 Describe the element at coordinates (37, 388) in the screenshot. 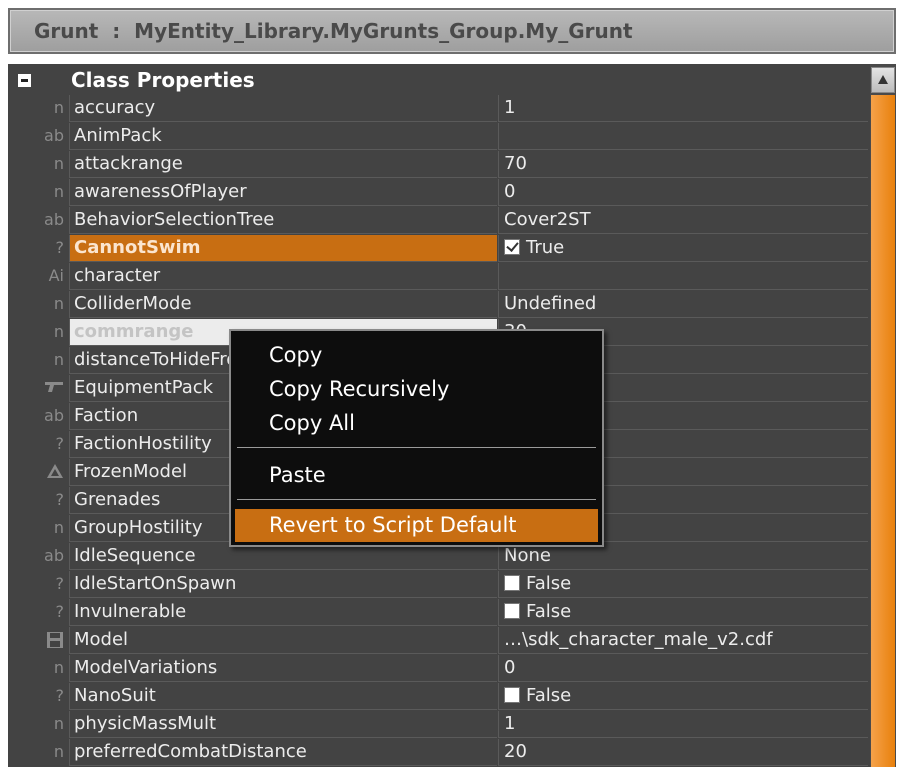

I see `gun-icon` at that location.